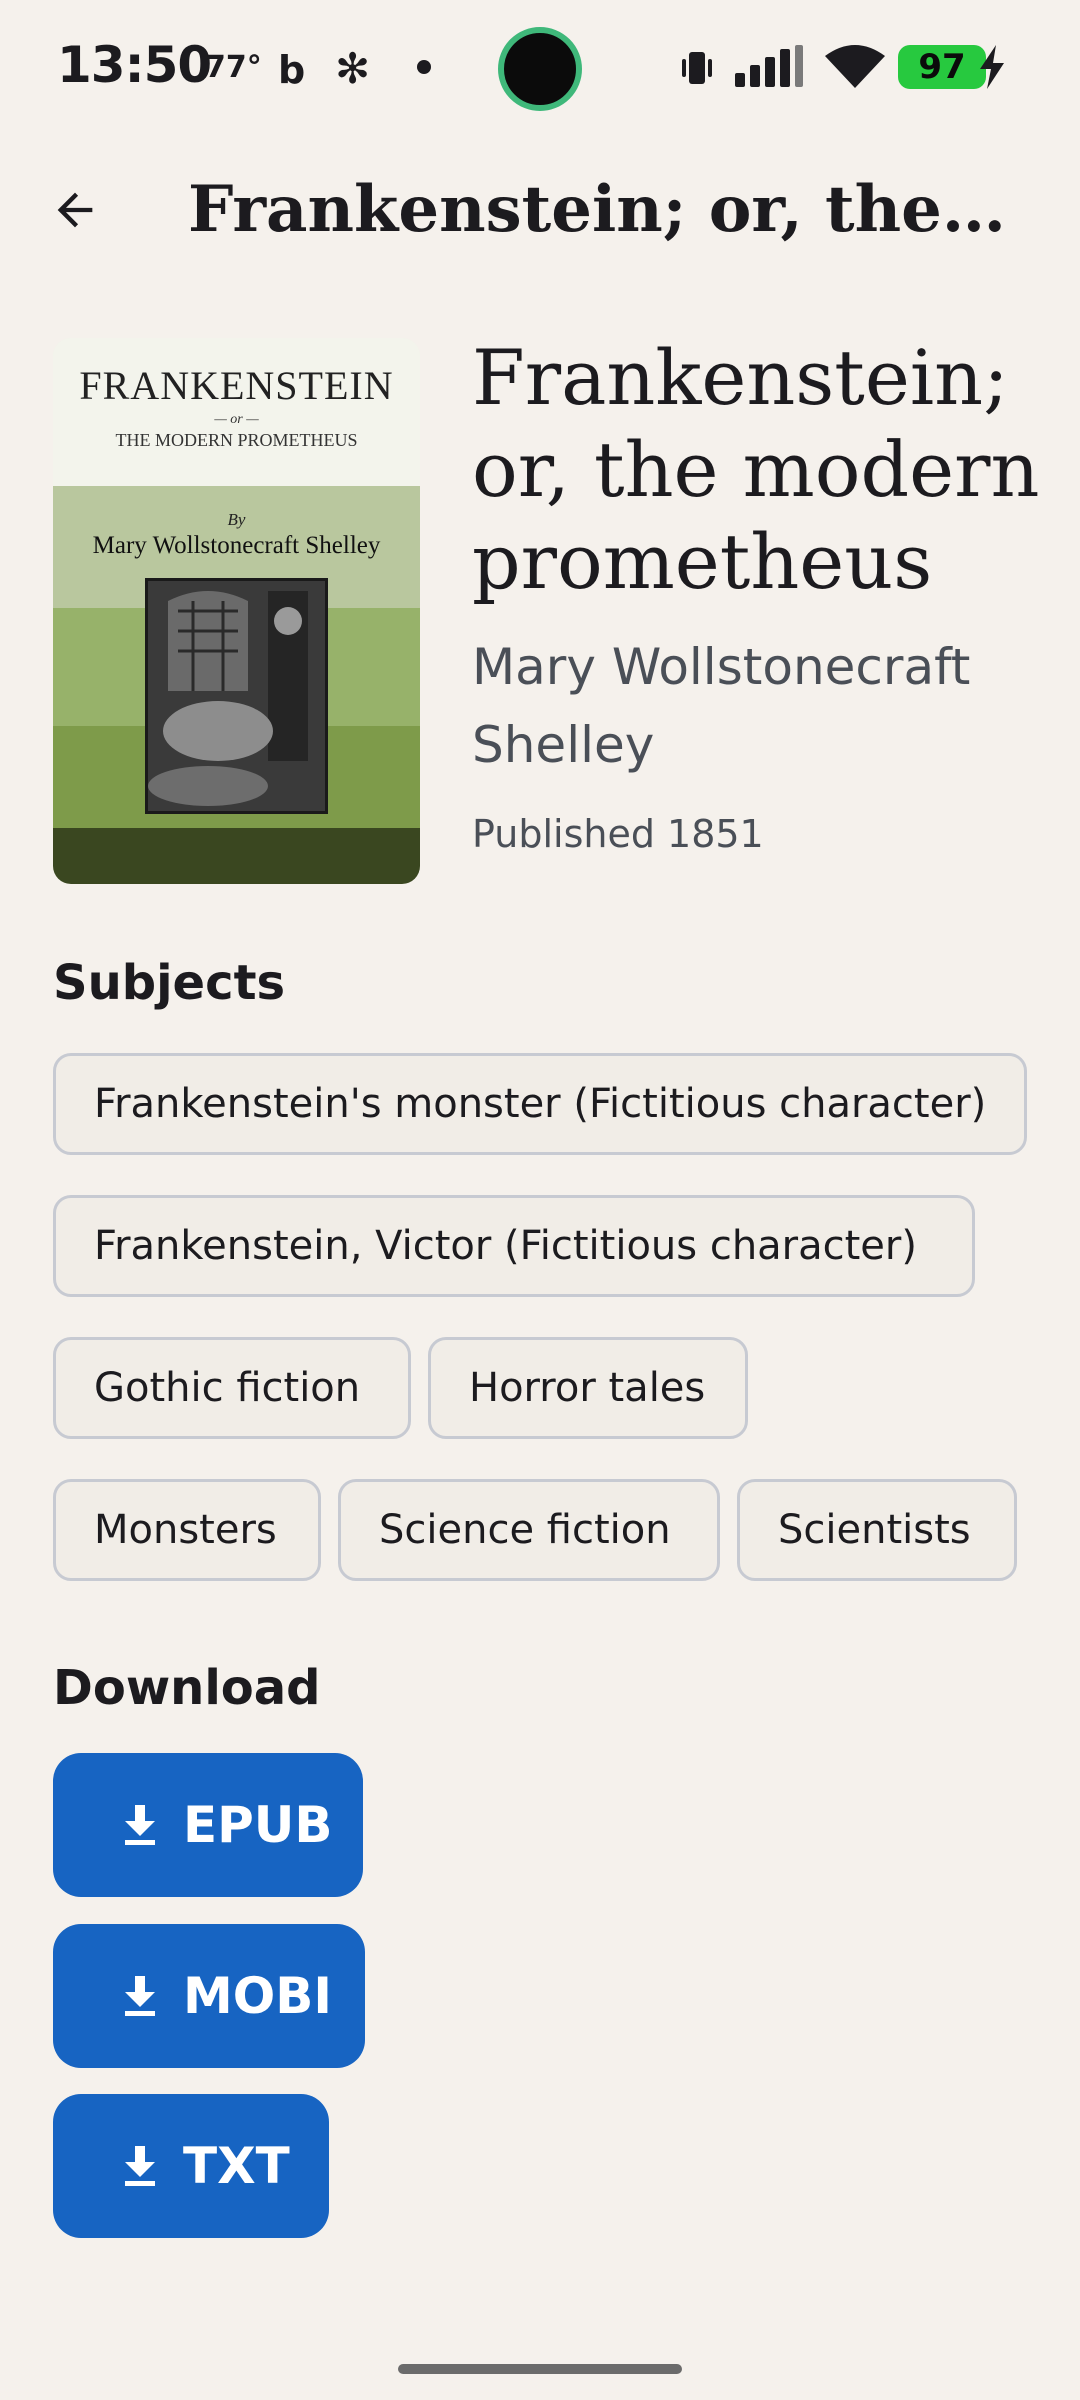 The image size is (1080, 2400). I want to click on download-txt-button: TXT, so click(191, 2166).